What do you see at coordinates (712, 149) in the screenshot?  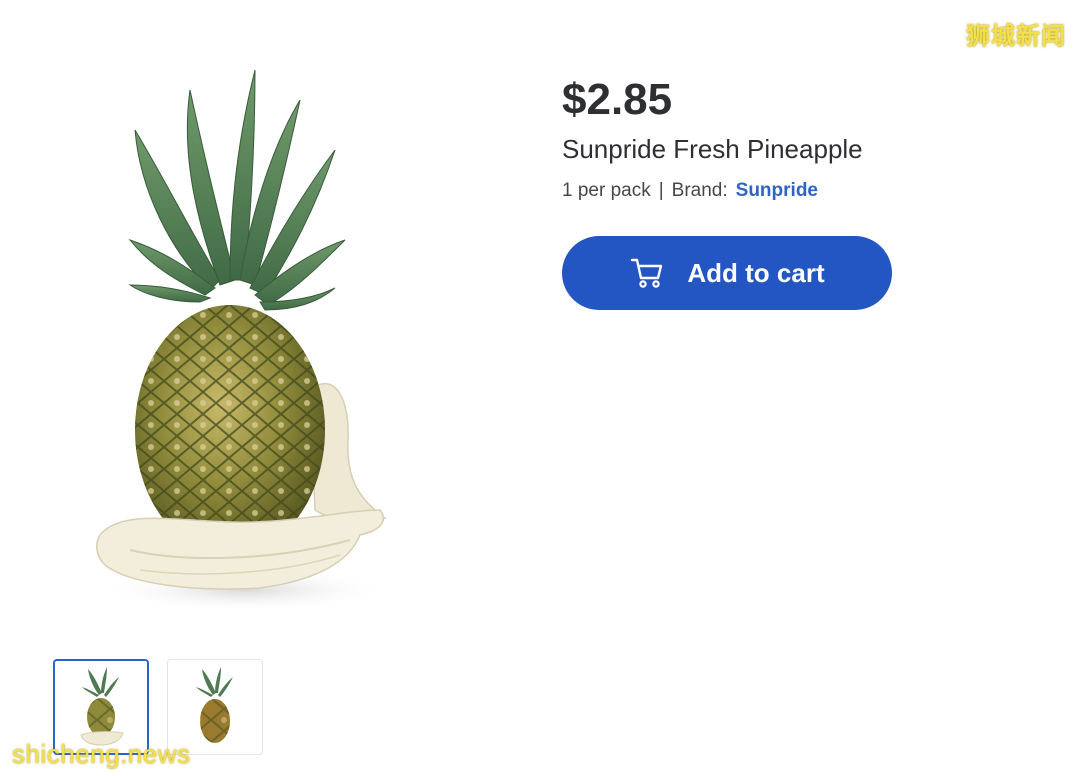 I see `product-title: Sunpride Fresh Pineapple` at bounding box center [712, 149].